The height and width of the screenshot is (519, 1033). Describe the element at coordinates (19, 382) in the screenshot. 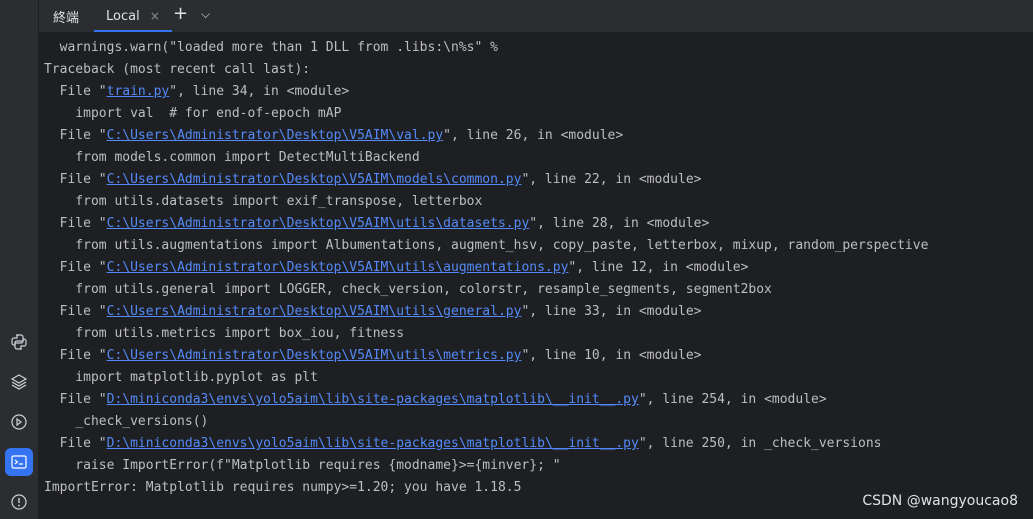

I see `layers-icon` at that location.